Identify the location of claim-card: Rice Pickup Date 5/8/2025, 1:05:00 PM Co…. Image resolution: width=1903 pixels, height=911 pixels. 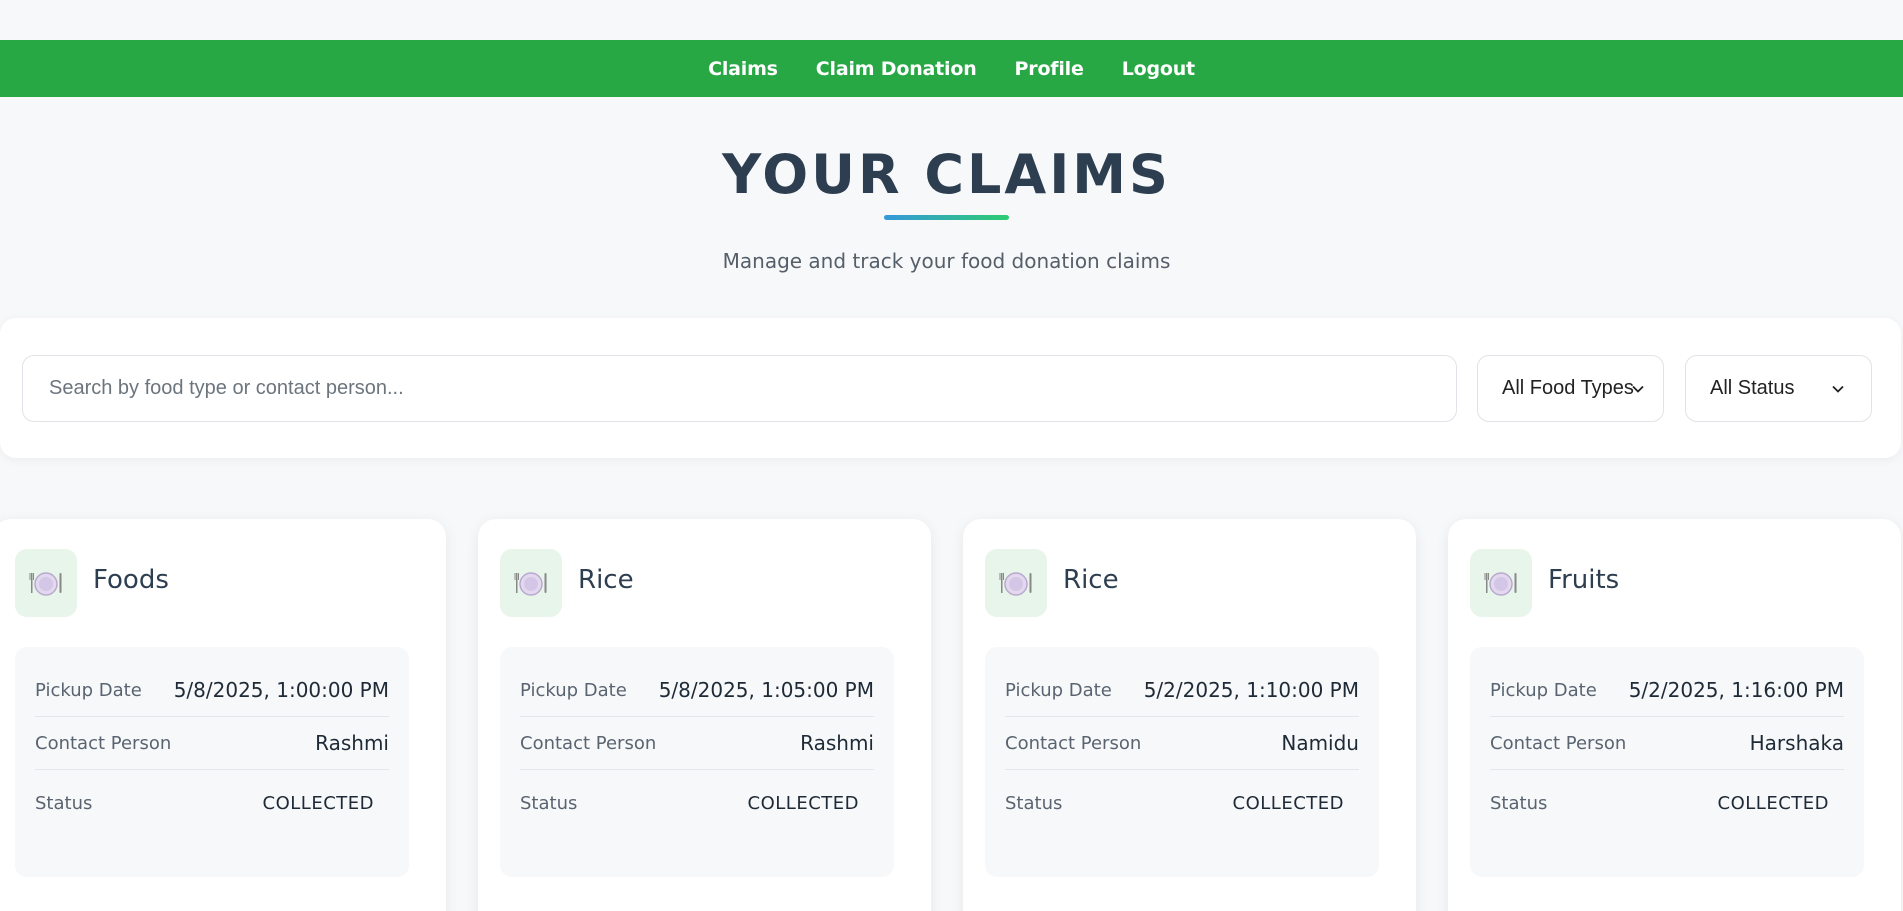
(704, 715).